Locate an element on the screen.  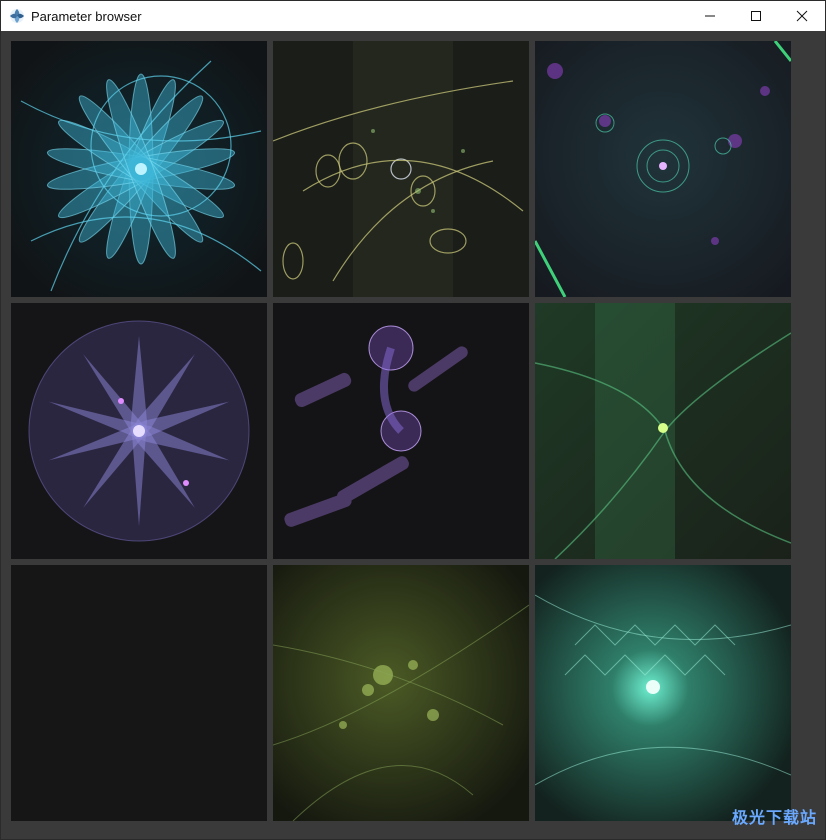
title-bar: Parameter browser is located at coordinates (413, 16).